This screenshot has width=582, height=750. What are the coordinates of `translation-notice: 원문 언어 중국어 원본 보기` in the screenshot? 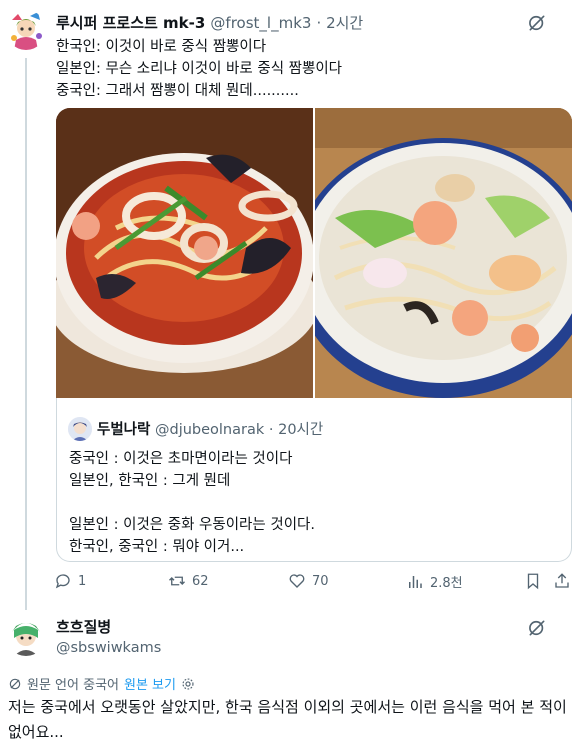 It's located at (101, 683).